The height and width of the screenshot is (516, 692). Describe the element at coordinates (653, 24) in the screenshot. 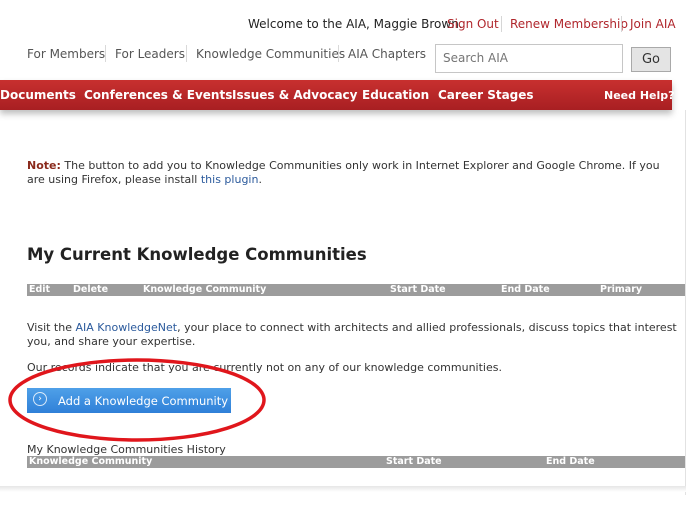

I see `join-aia-link: Join AIA` at that location.